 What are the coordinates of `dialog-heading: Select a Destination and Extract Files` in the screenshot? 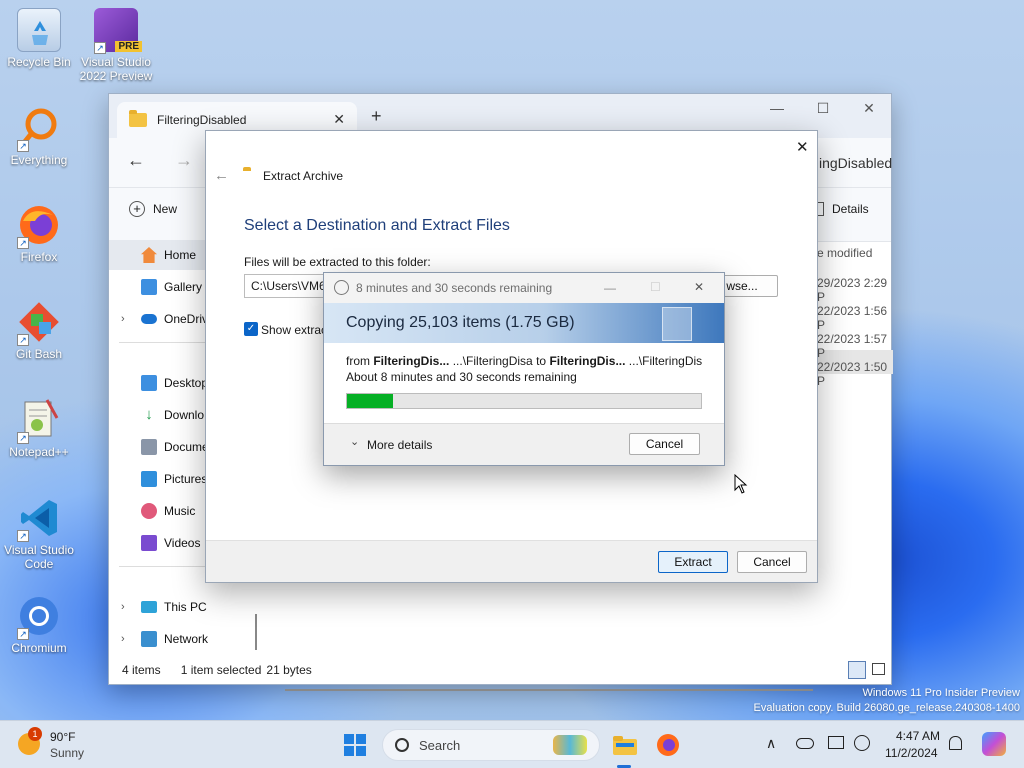 It's located at (377, 225).